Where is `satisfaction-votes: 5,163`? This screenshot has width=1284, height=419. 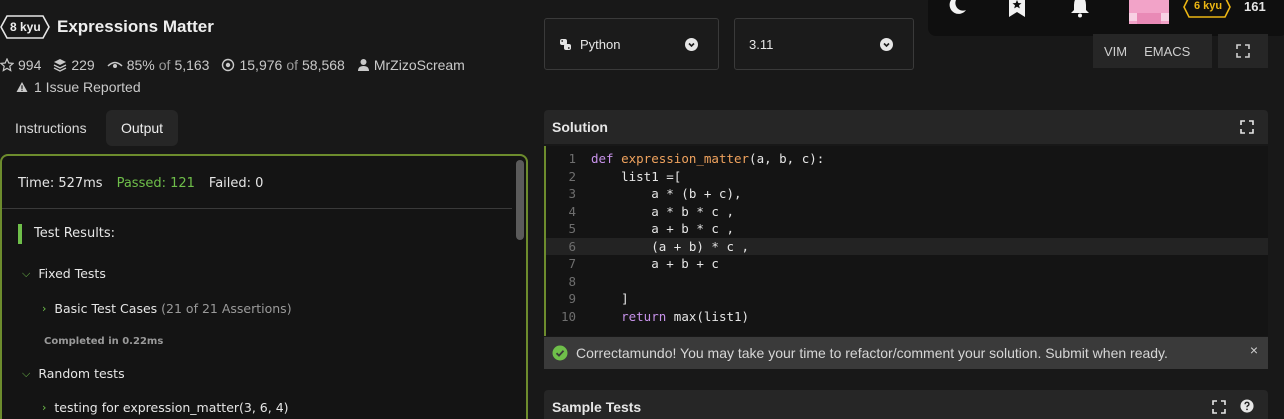 satisfaction-votes: 5,163 is located at coordinates (192, 65).